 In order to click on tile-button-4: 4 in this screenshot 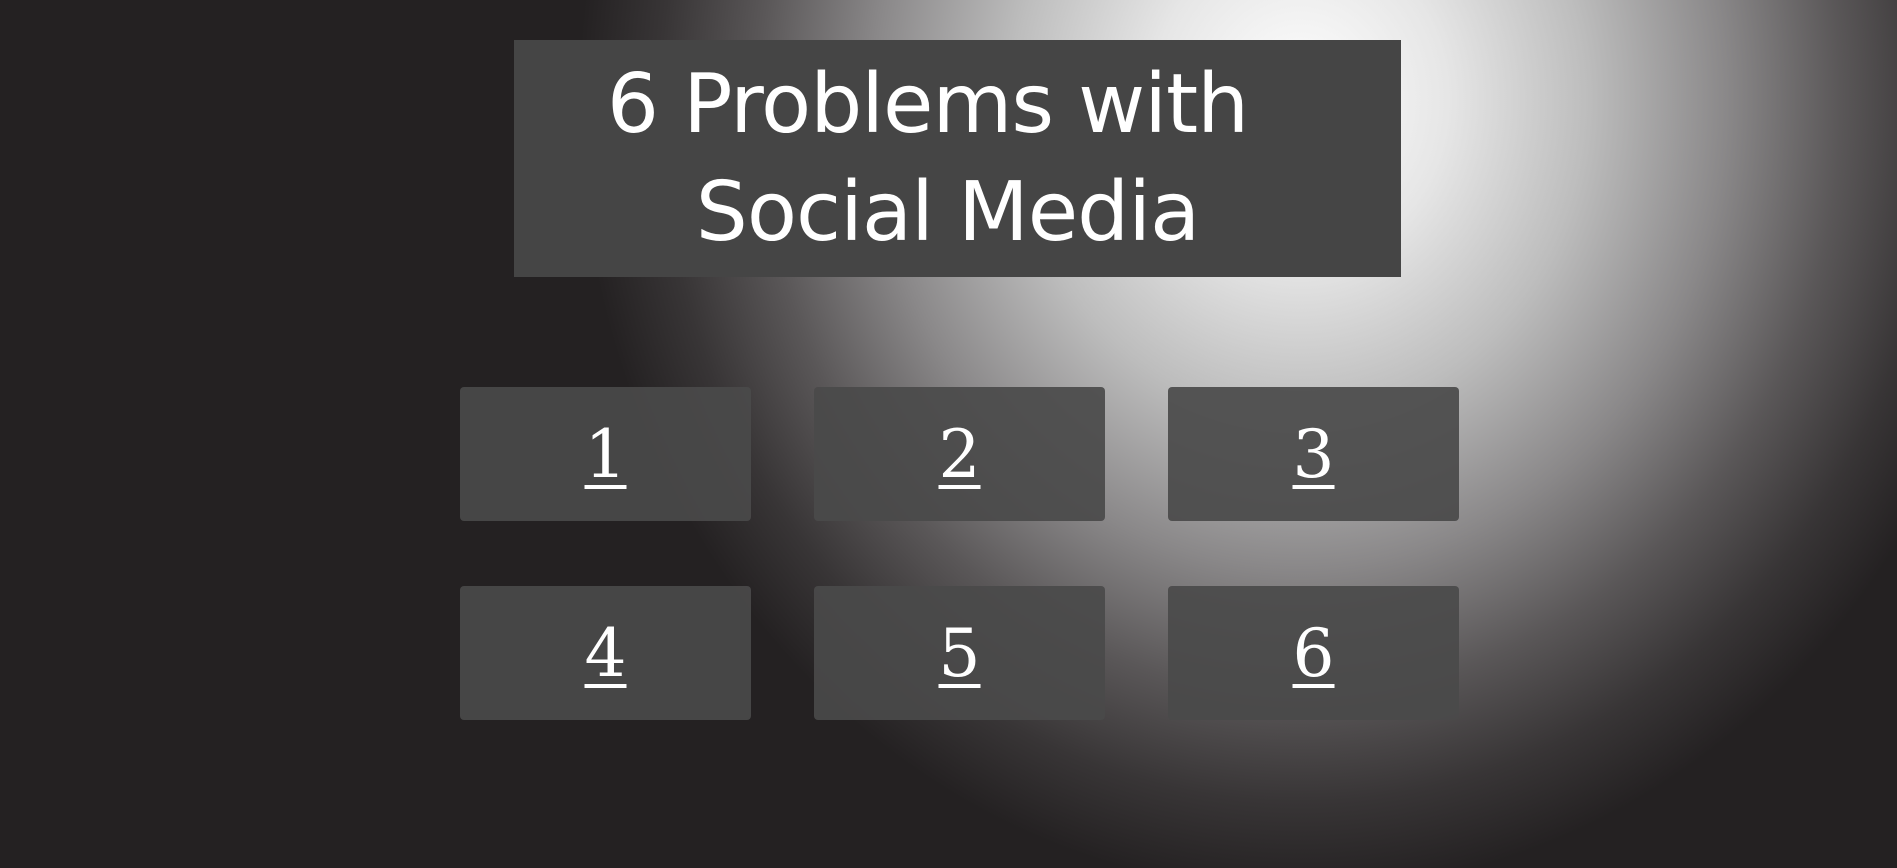, I will do `click(605, 653)`.